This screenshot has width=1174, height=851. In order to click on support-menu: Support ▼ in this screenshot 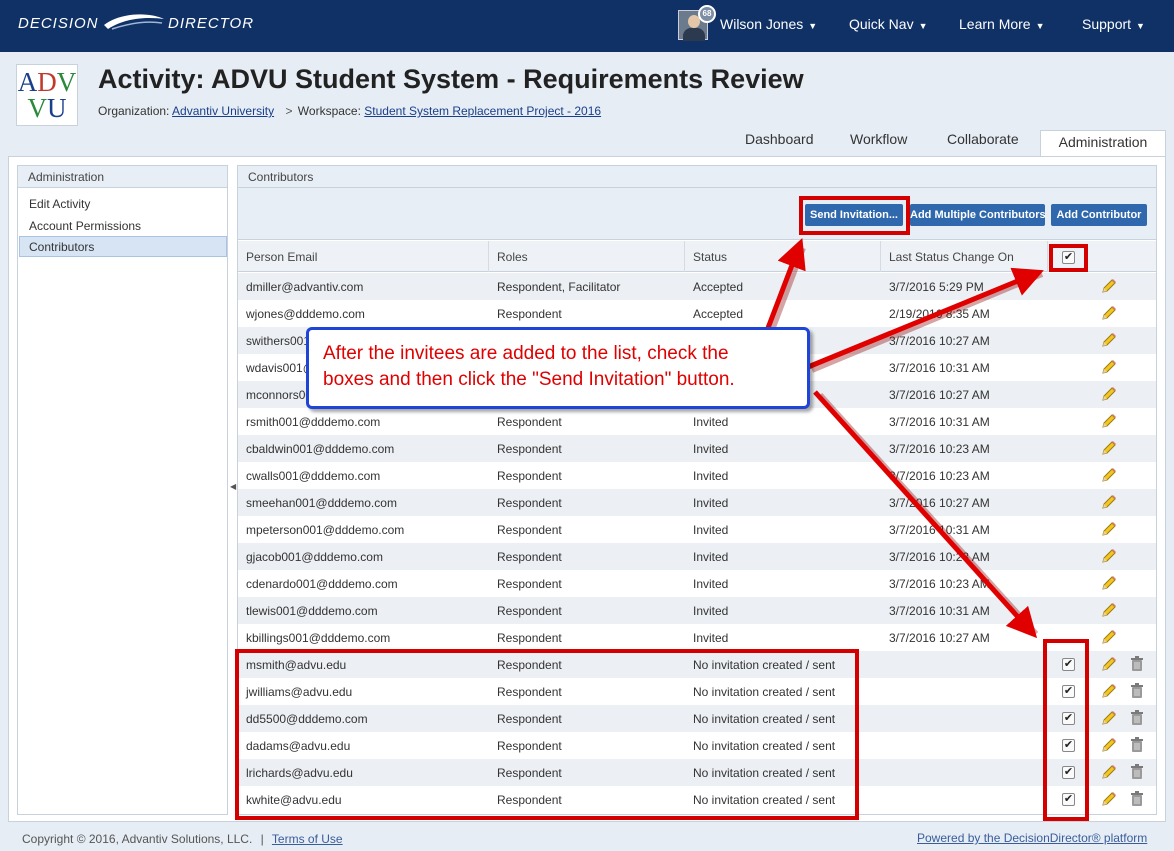, I will do `click(1113, 24)`.